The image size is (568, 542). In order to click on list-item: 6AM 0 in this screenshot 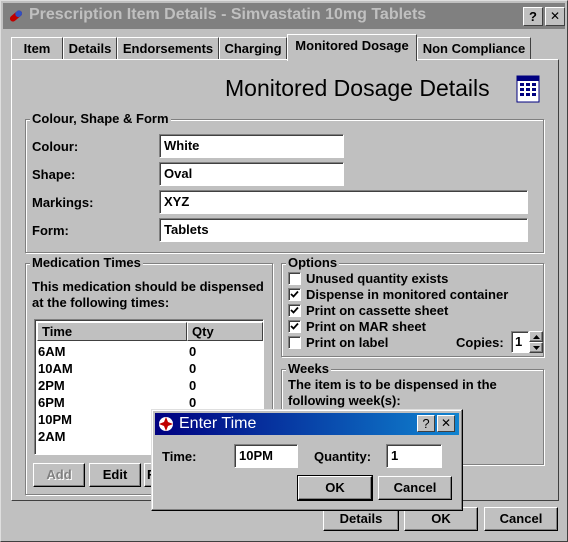, I will do `click(148, 352)`.